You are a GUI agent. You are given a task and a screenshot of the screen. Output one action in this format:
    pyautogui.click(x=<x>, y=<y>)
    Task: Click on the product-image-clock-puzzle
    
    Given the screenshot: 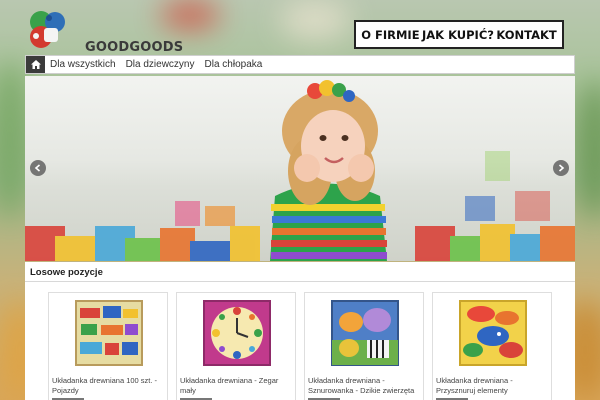 What is the action you would take?
    pyautogui.click(x=237, y=333)
    